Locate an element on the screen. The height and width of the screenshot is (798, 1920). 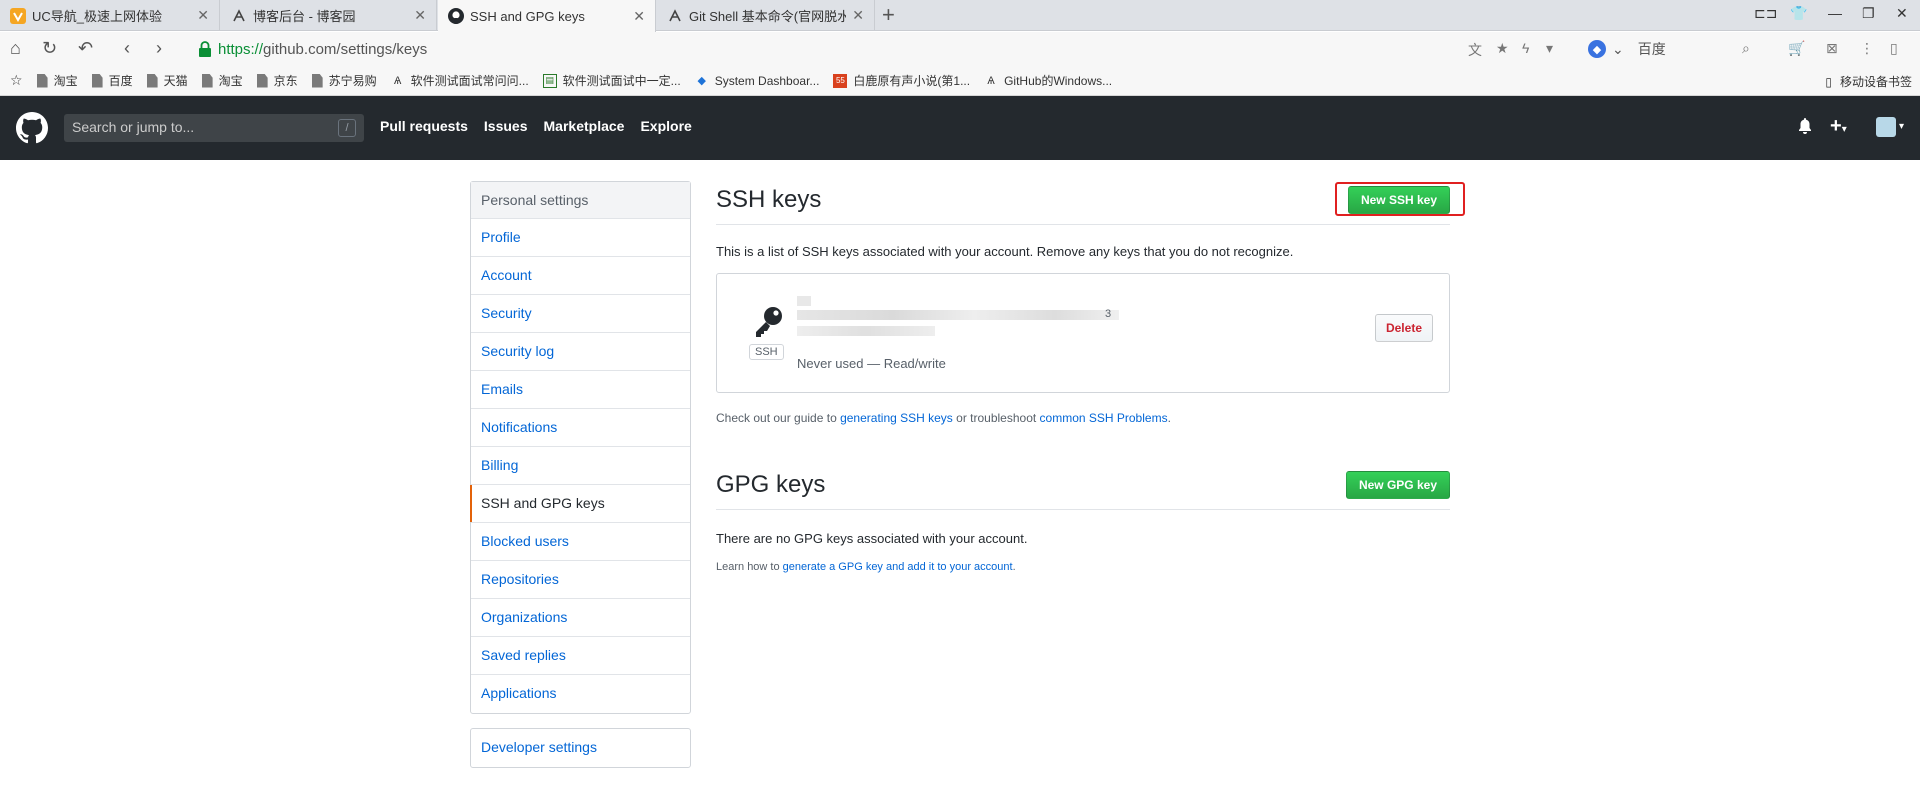
nav-issues: Issues is located at coordinates (506, 126).